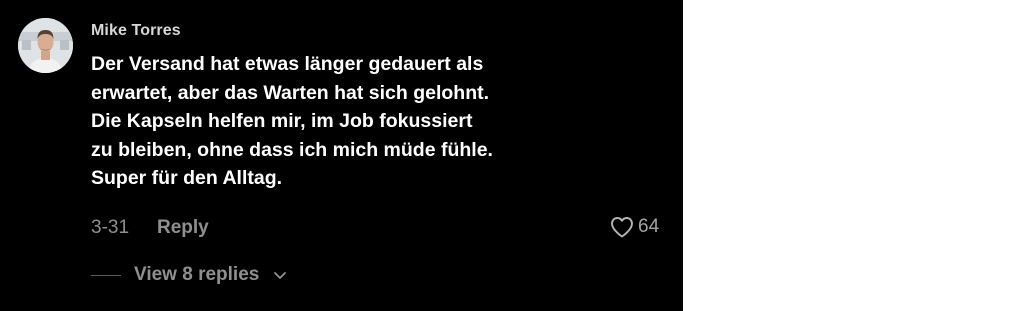  Describe the element at coordinates (106, 275) in the screenshot. I see `replies-divider` at that location.